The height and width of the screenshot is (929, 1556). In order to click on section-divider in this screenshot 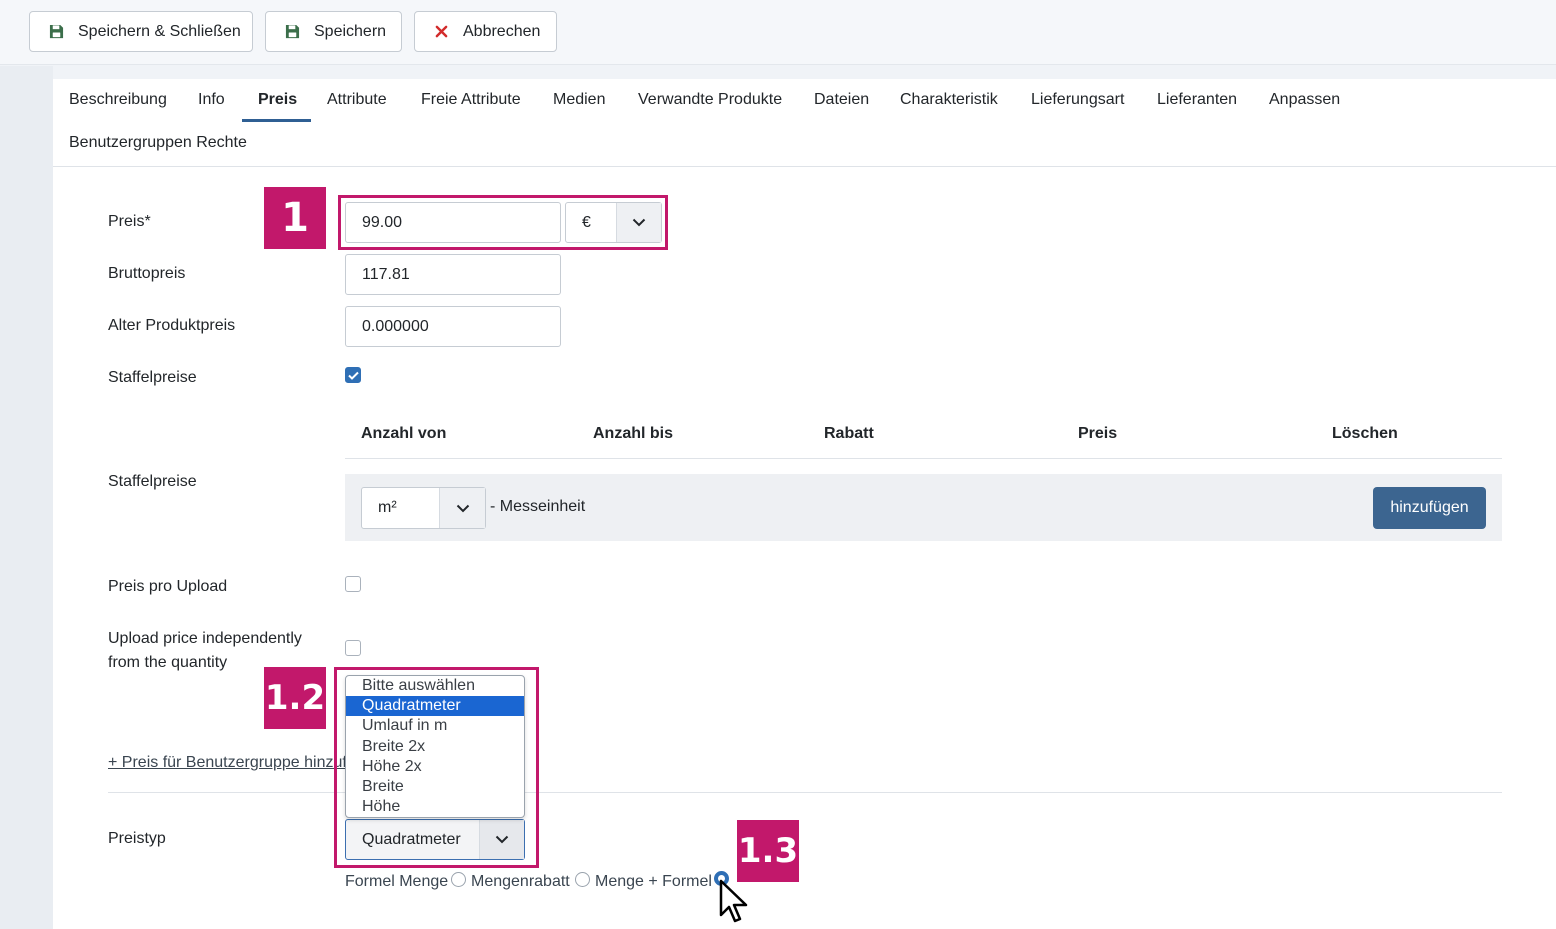, I will do `click(805, 792)`.